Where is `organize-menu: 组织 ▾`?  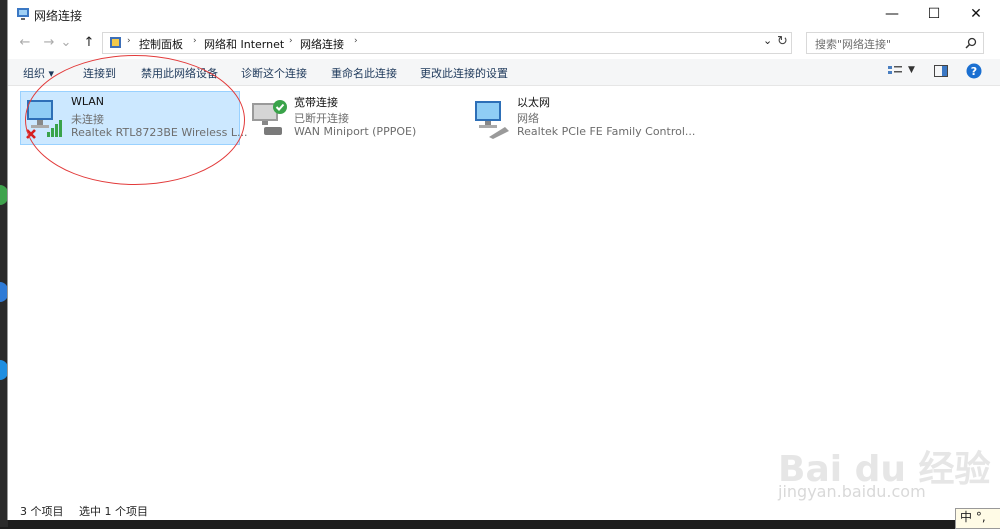 organize-menu: 组织 ▾ is located at coordinates (38, 73).